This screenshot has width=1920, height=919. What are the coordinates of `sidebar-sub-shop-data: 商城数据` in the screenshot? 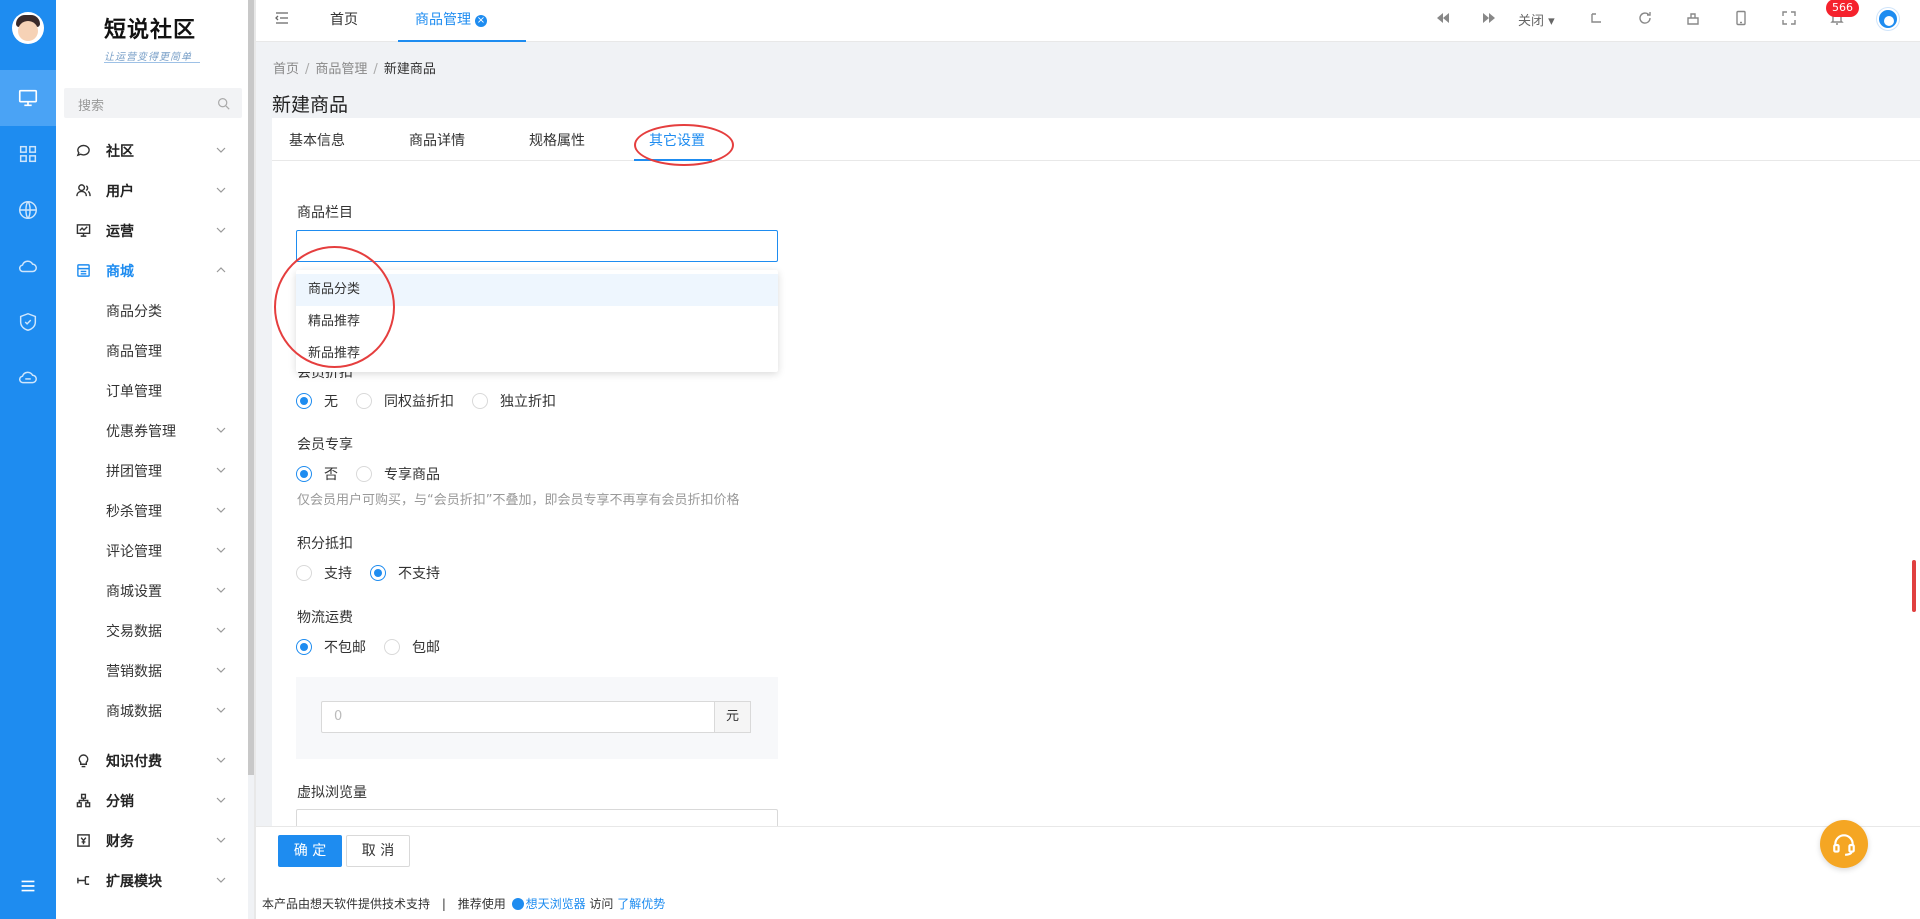 It's located at (152, 710).